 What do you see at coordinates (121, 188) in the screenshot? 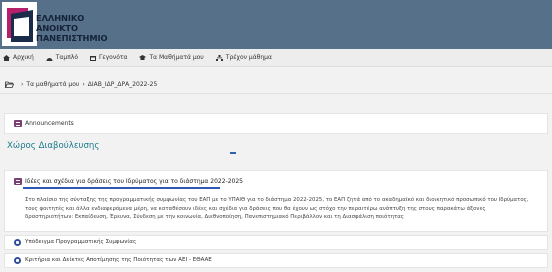
I see `forum-title-underline` at bounding box center [121, 188].